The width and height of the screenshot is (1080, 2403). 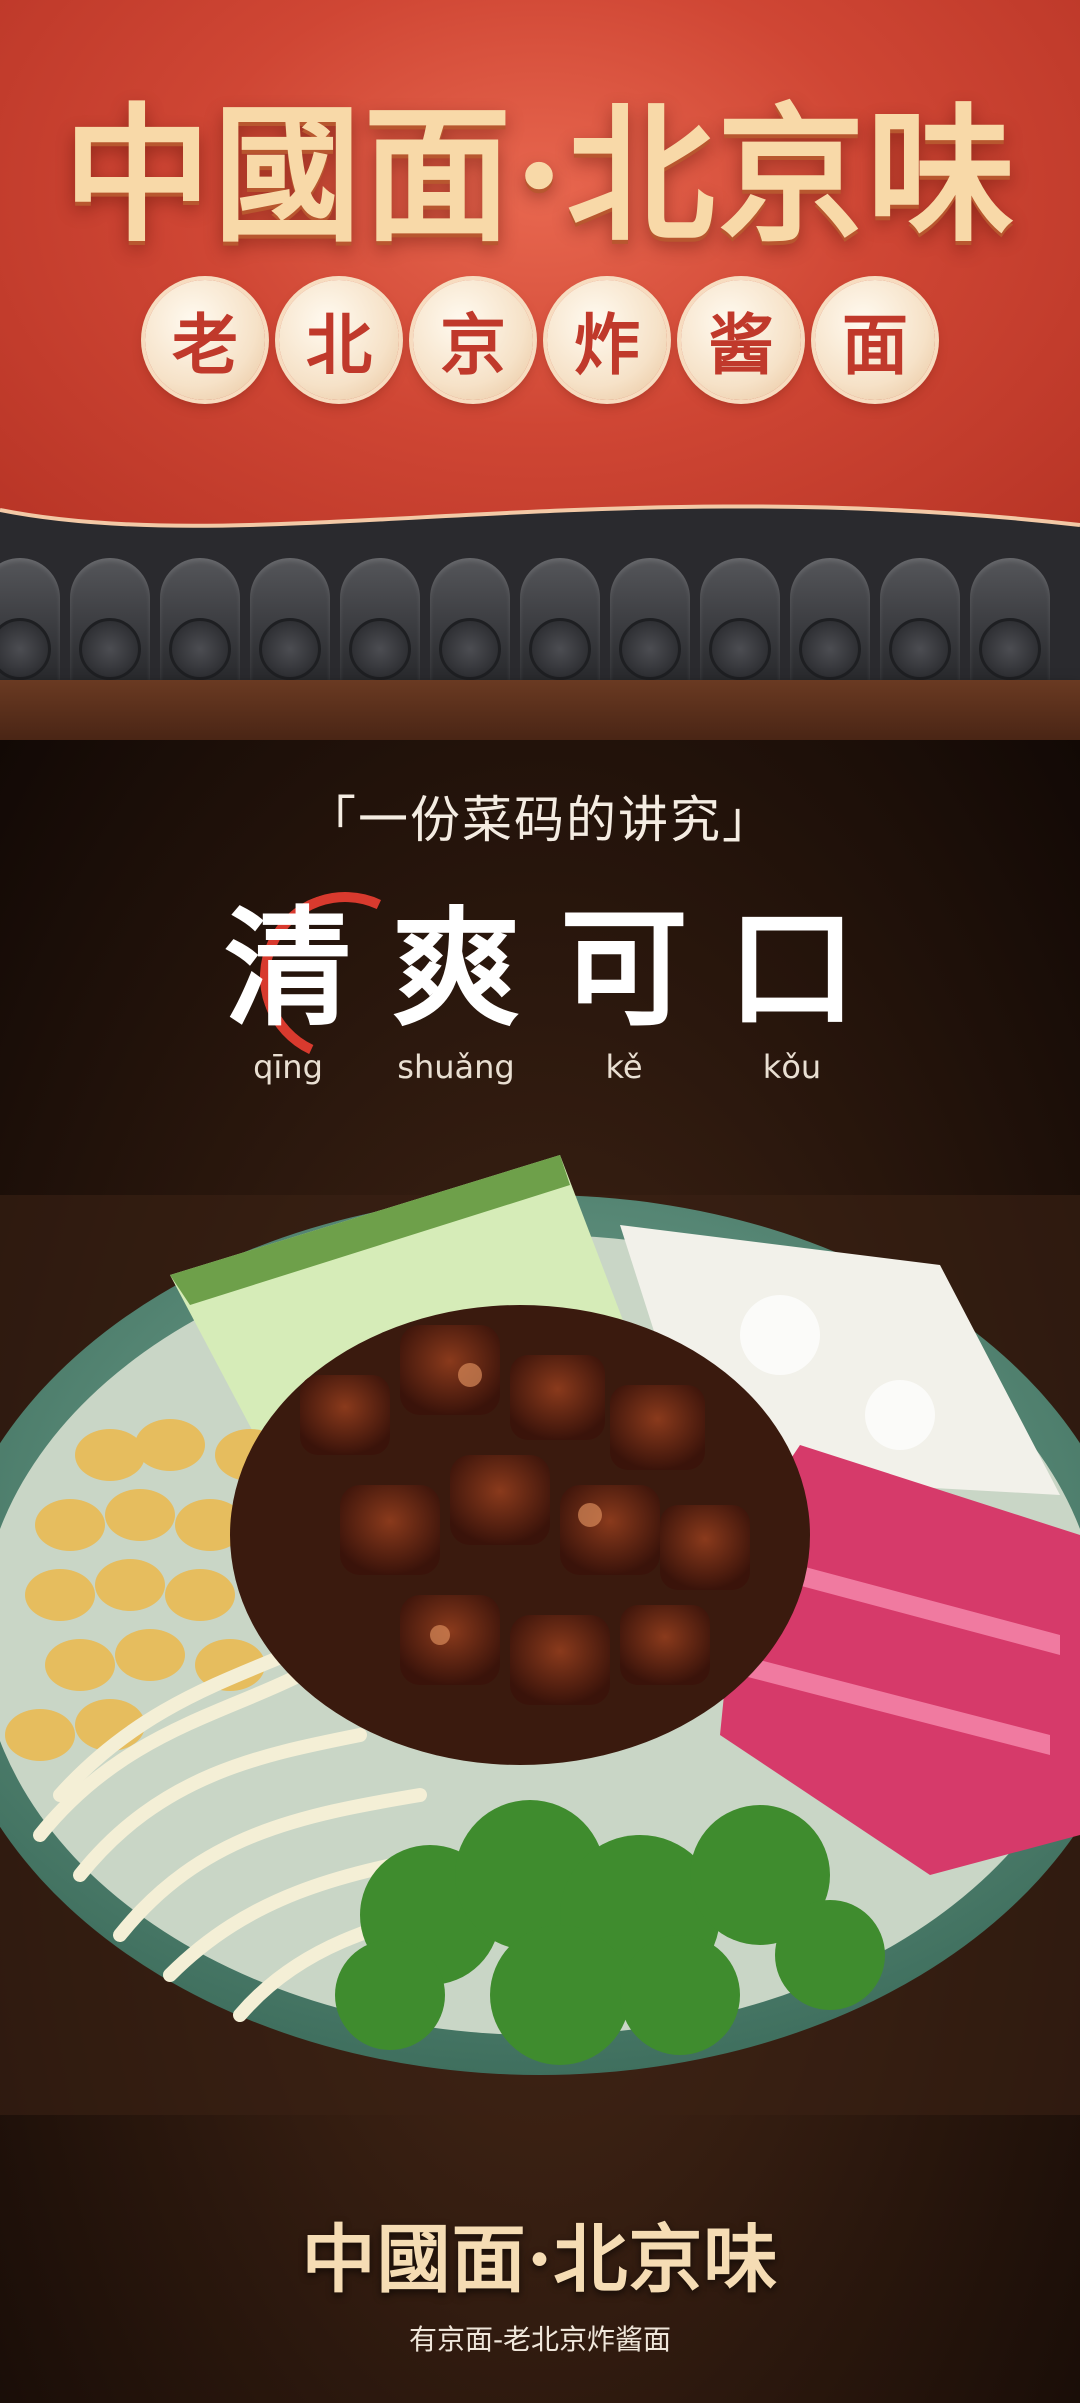 I want to click on pinyin-label: shuǎng, so click(x=456, y=1067).